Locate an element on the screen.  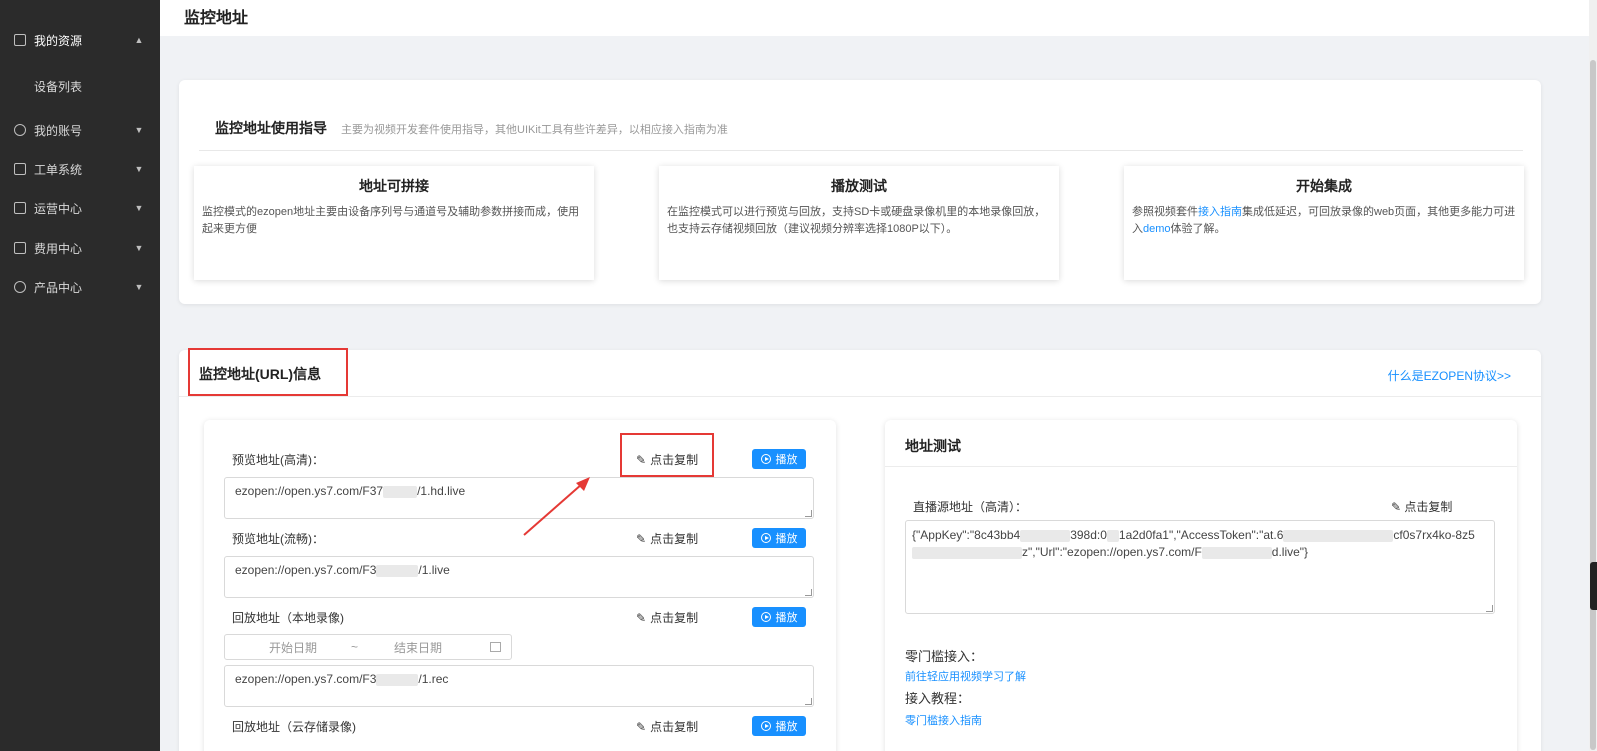
url-field-smooth: ezopen://open.ys7.com/F3/1.live is located at coordinates (519, 577).